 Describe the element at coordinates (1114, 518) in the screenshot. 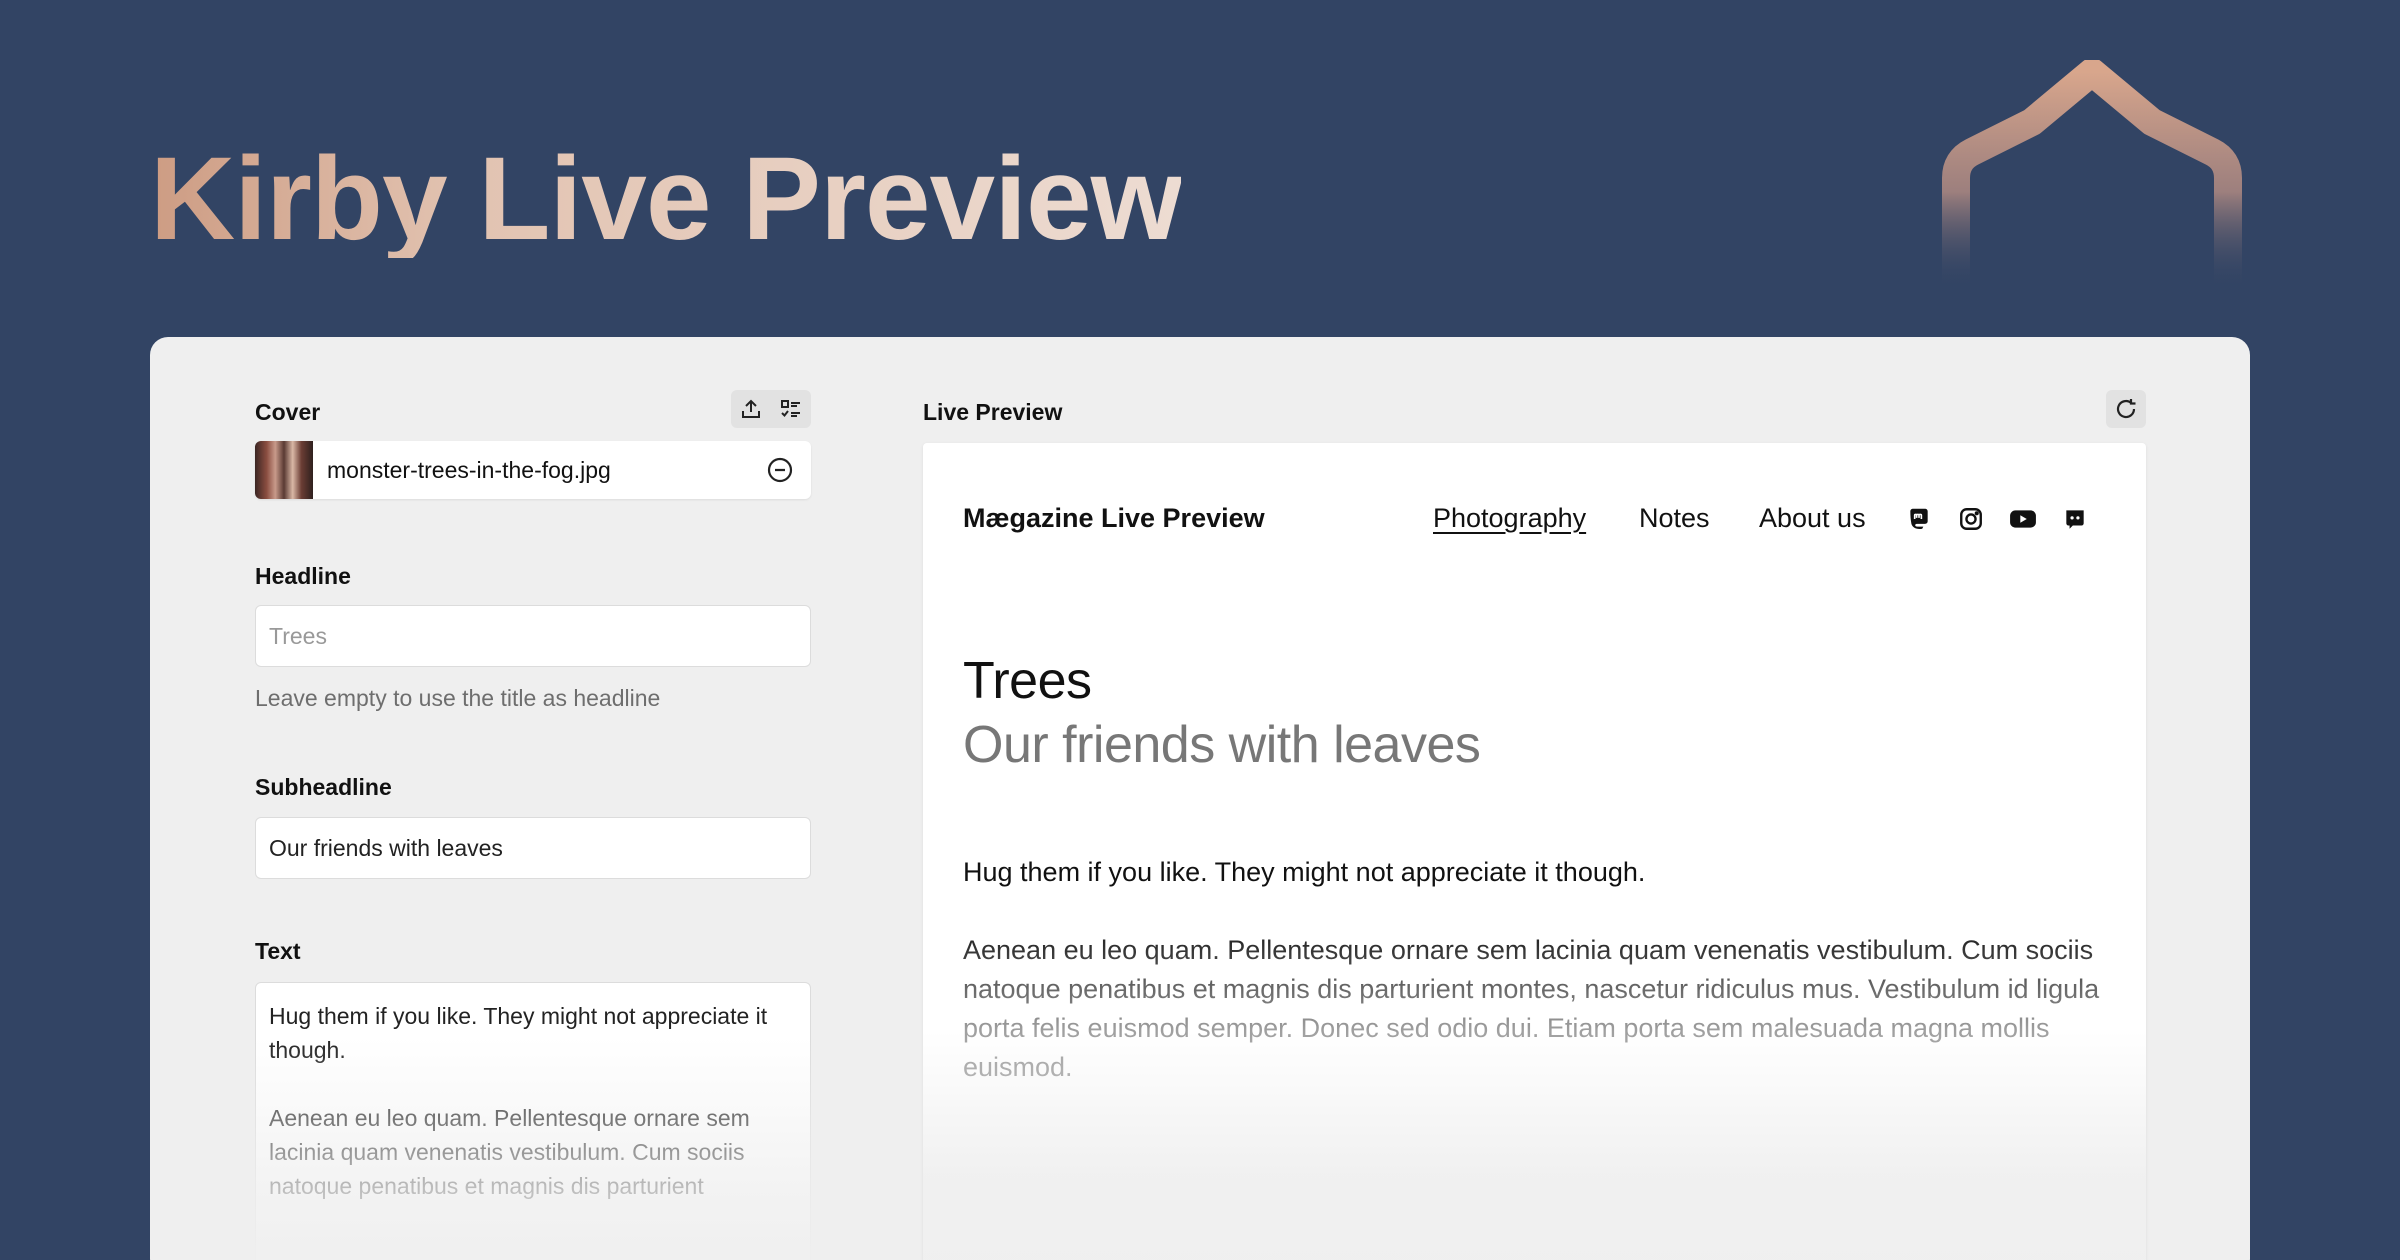

I see `site-brand: Mægazine Live Preview` at that location.